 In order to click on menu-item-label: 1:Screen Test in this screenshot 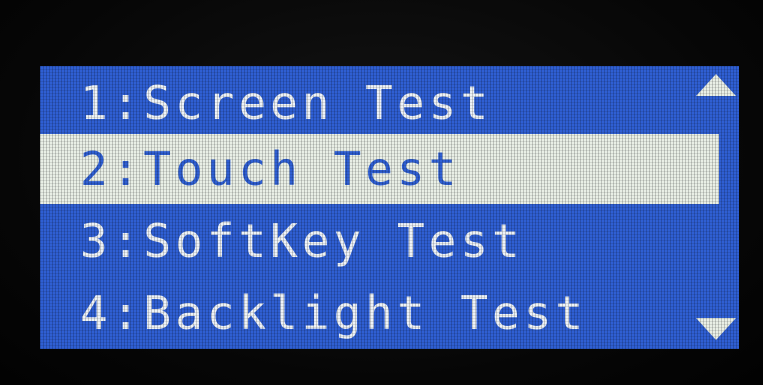, I will do `click(286, 103)`.